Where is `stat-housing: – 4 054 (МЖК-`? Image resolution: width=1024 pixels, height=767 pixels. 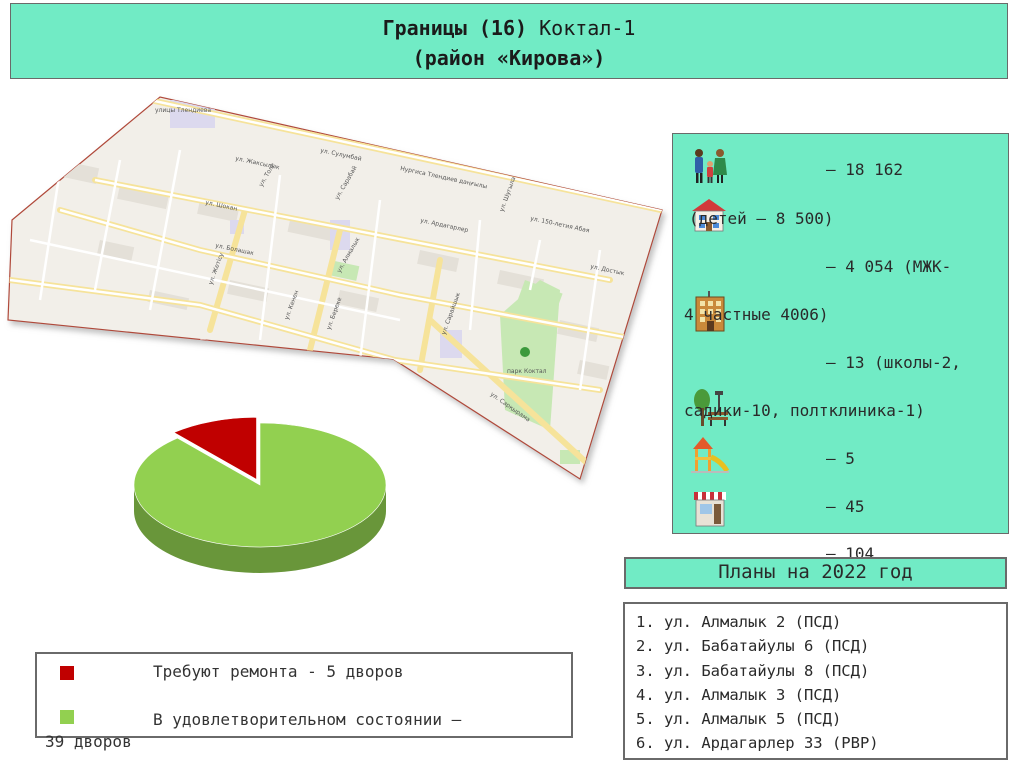 stat-housing: – 4 054 (МЖК- is located at coordinates (889, 266).